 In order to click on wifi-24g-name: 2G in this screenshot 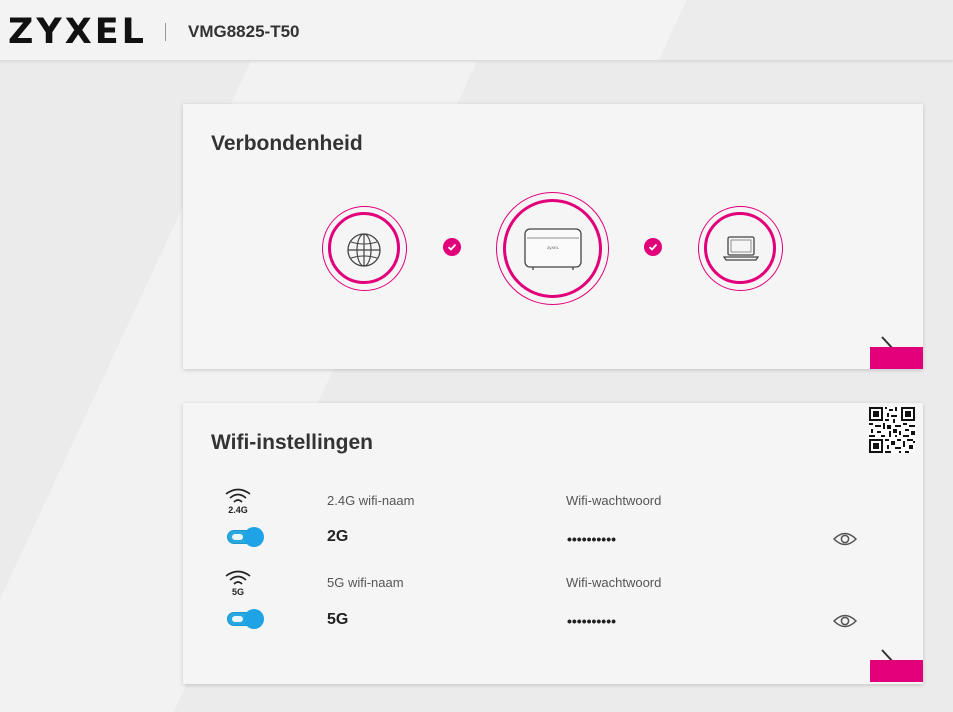, I will do `click(338, 536)`.